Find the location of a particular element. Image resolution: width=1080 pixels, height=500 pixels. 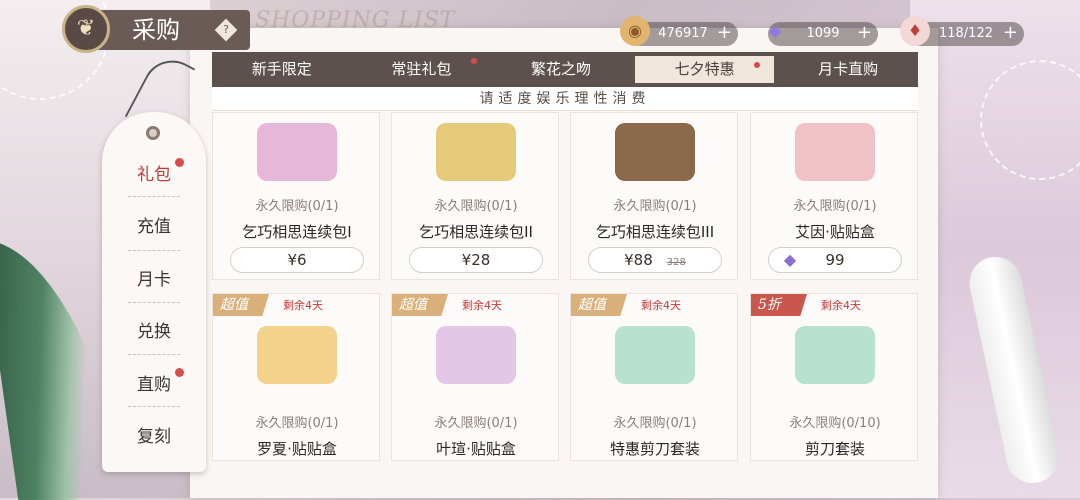

resource-cookie: ◉ 476917 + is located at coordinates (679, 31).